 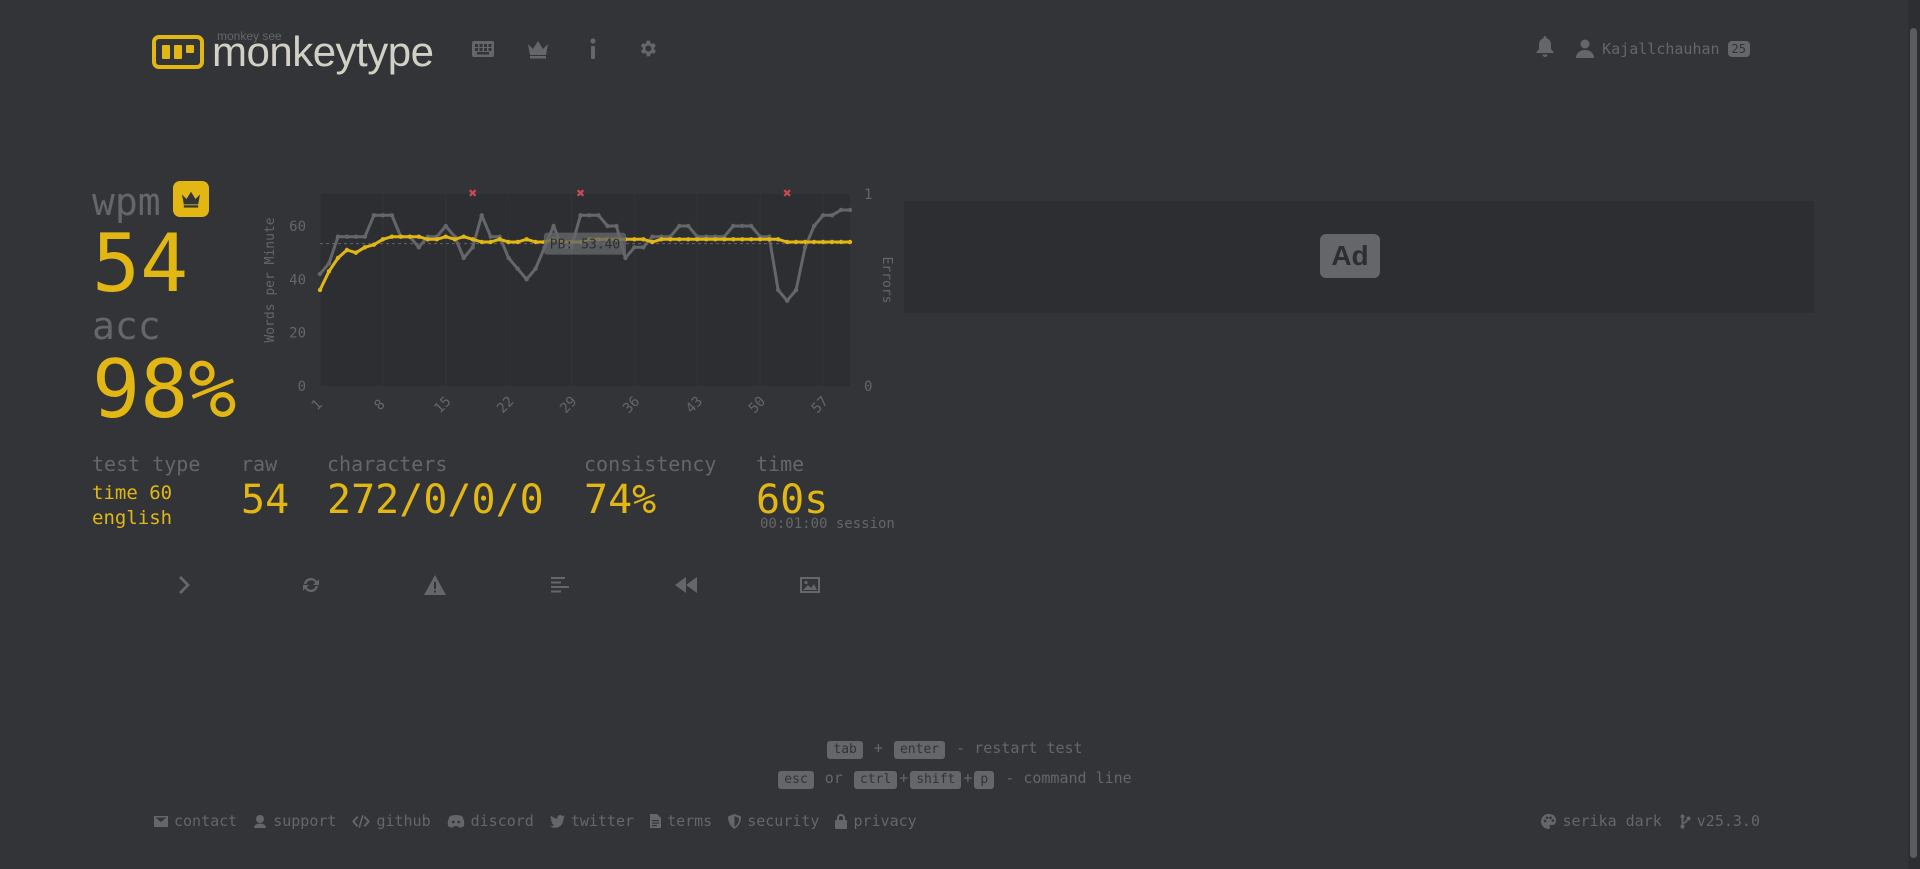 What do you see at coordinates (164, 389) in the screenshot?
I see `acc-value: 98%` at bounding box center [164, 389].